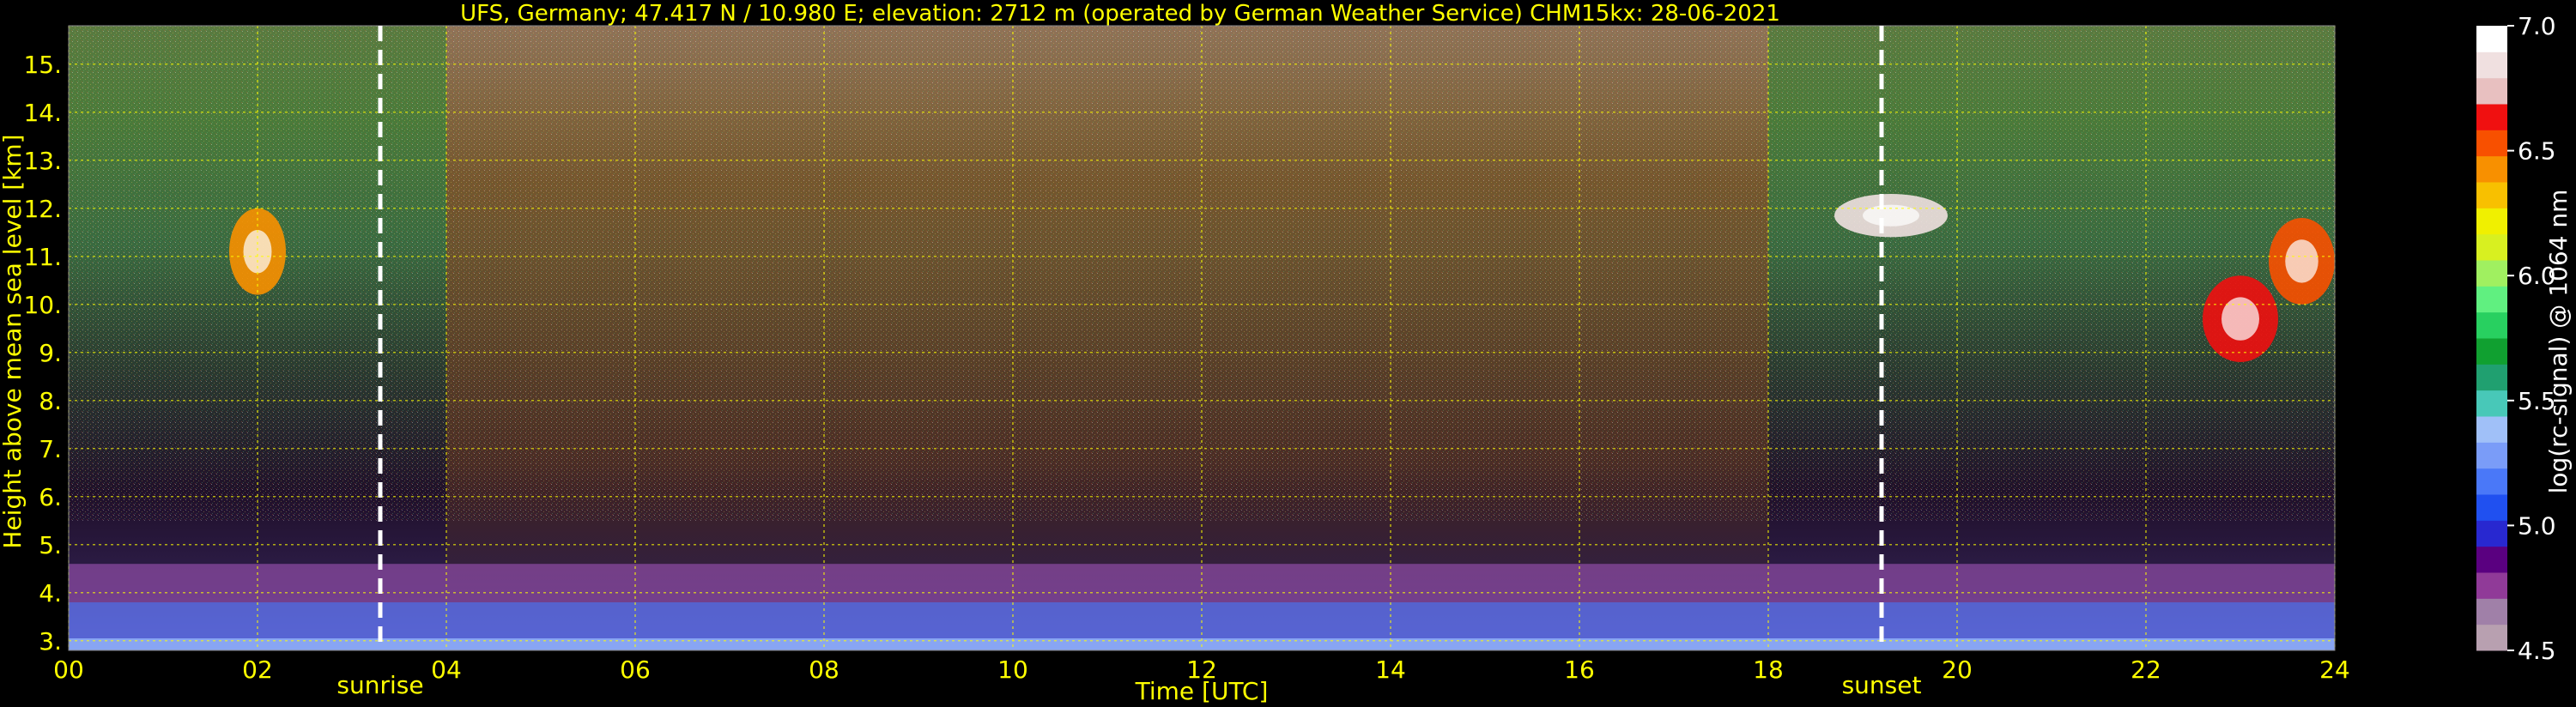 The image size is (2576, 707). I want to click on y-tick-label: 4., so click(50, 593).